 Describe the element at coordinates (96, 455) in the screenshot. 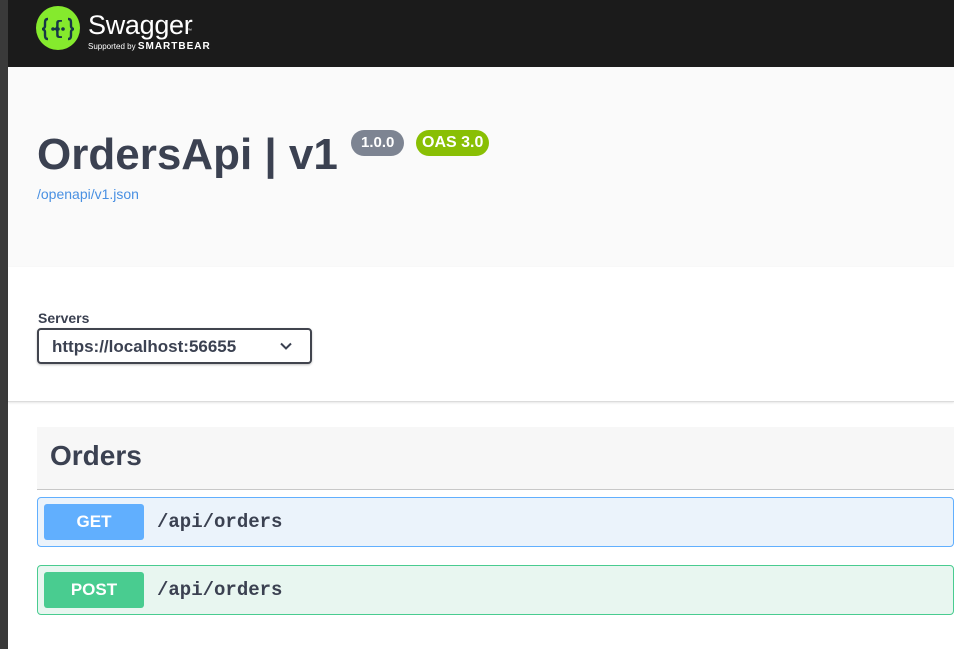

I see `tag-title: Orders` at that location.